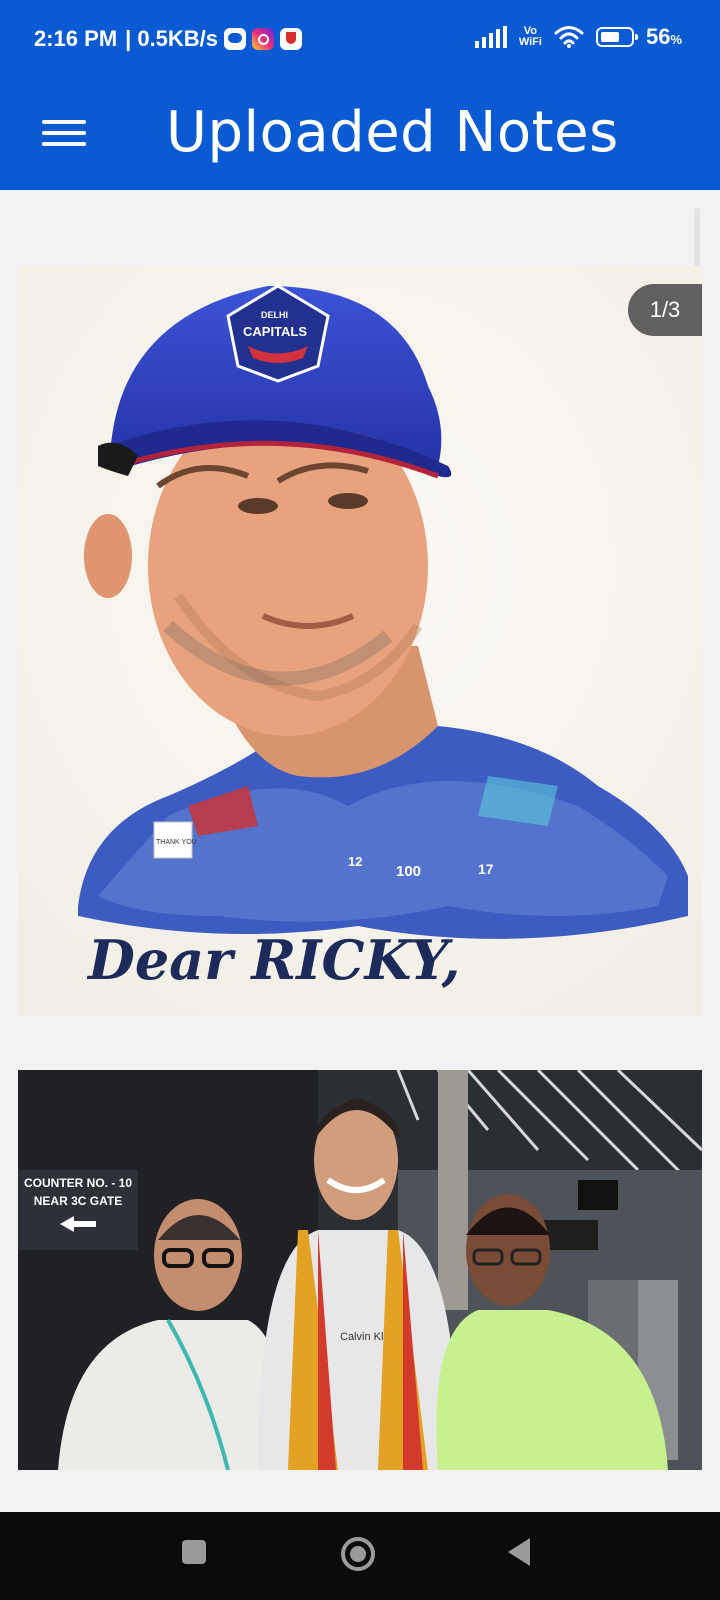 This screenshot has height=1600, width=720. What do you see at coordinates (274, 315) in the screenshot?
I see `cap-badge-line1: DELHI` at bounding box center [274, 315].